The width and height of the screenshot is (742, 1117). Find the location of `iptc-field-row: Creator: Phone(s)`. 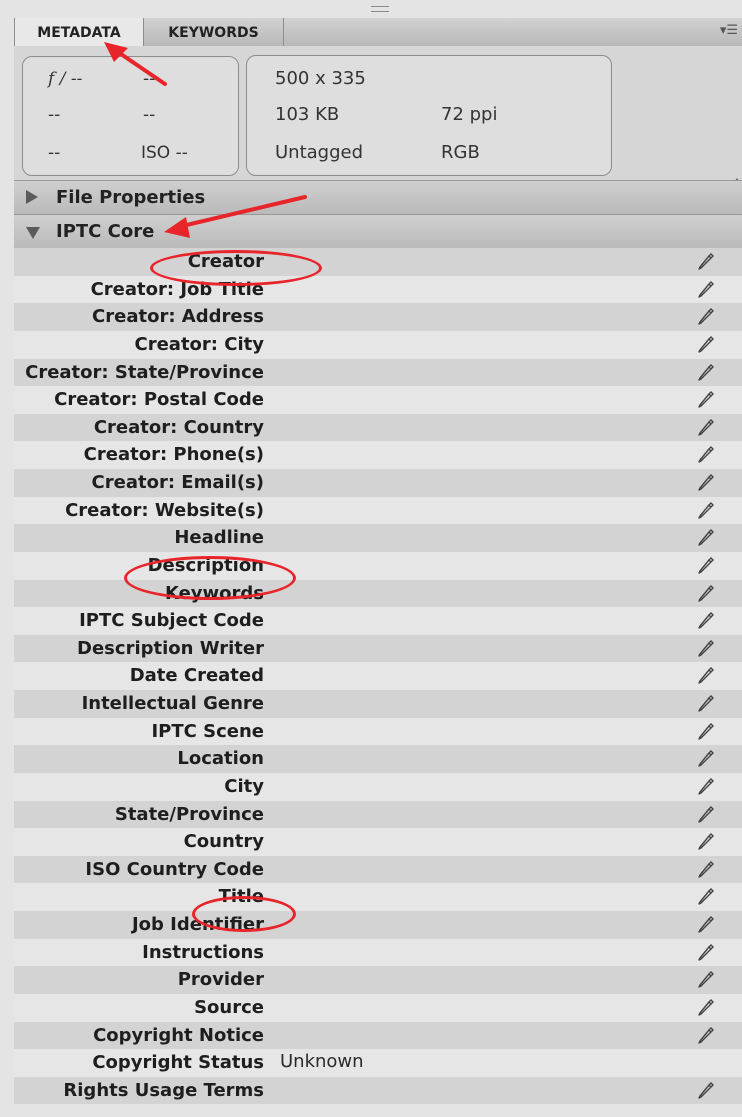

iptc-field-row: Creator: Phone(s) is located at coordinates (378, 455).